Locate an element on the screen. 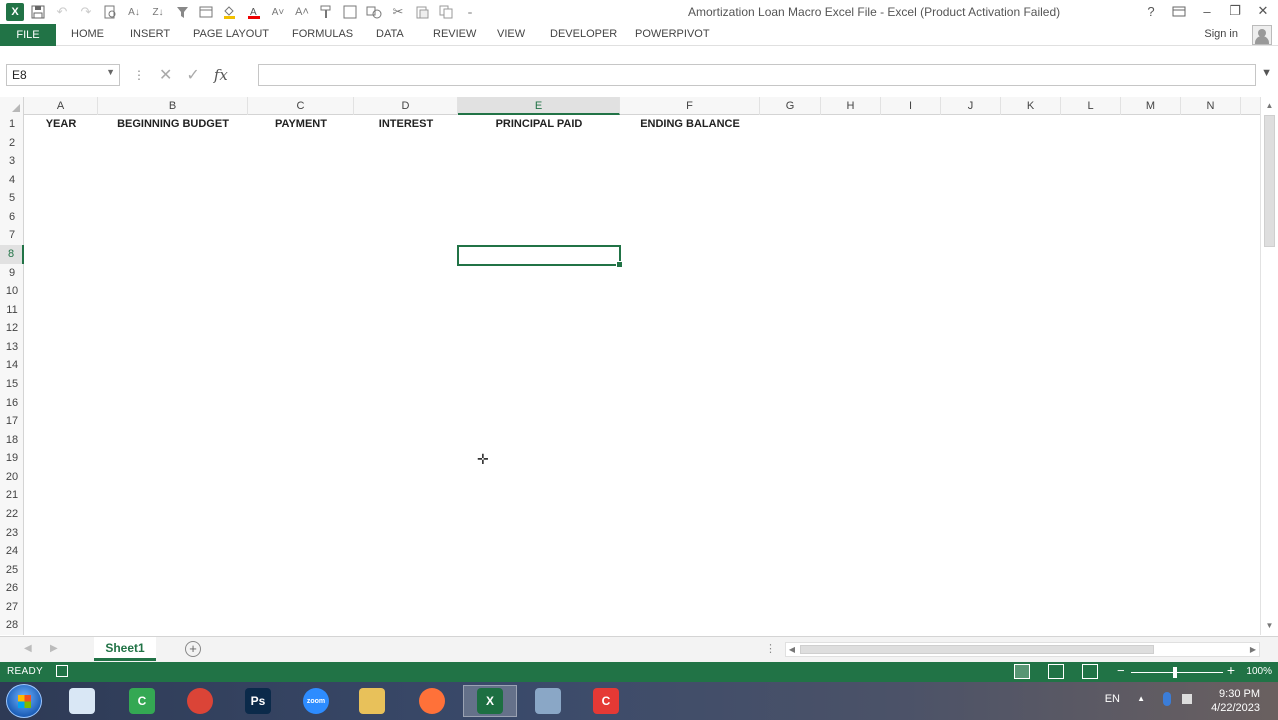 The image size is (1278, 720). row-header-4: 4 is located at coordinates (12, 180).